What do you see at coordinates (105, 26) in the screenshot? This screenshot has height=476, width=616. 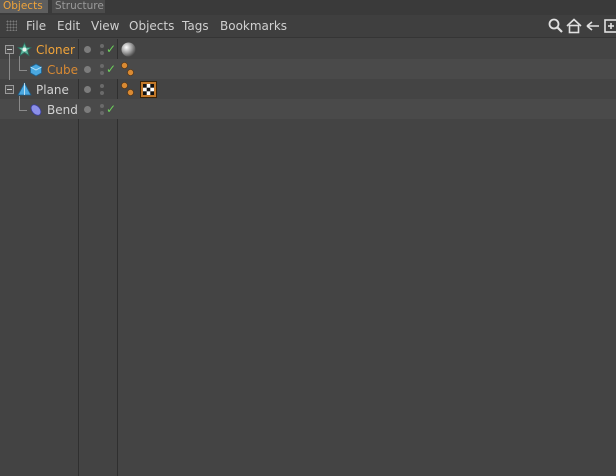 I see `menu-view: View` at bounding box center [105, 26].